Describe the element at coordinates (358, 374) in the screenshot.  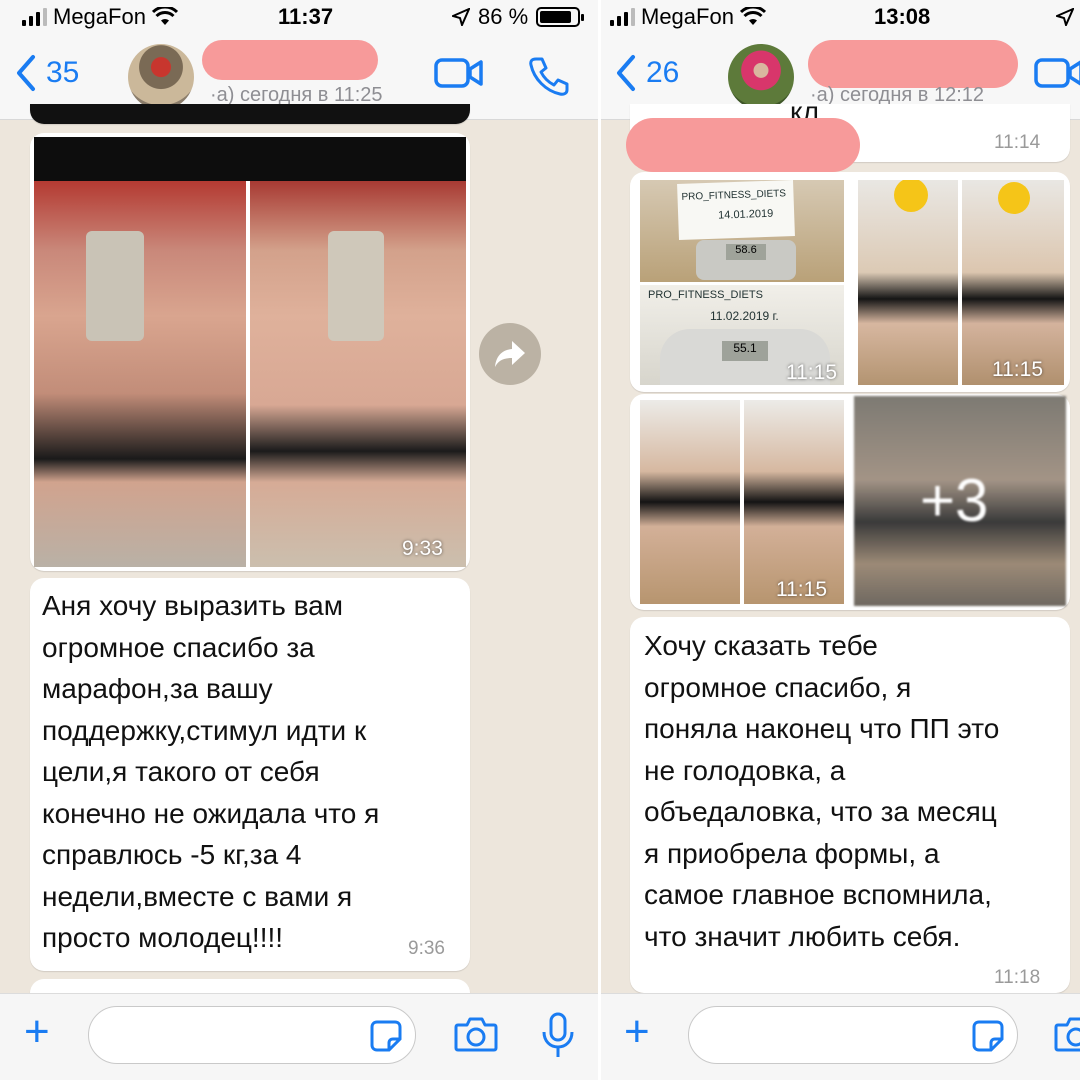
I see `photo-after: 9:33` at that location.